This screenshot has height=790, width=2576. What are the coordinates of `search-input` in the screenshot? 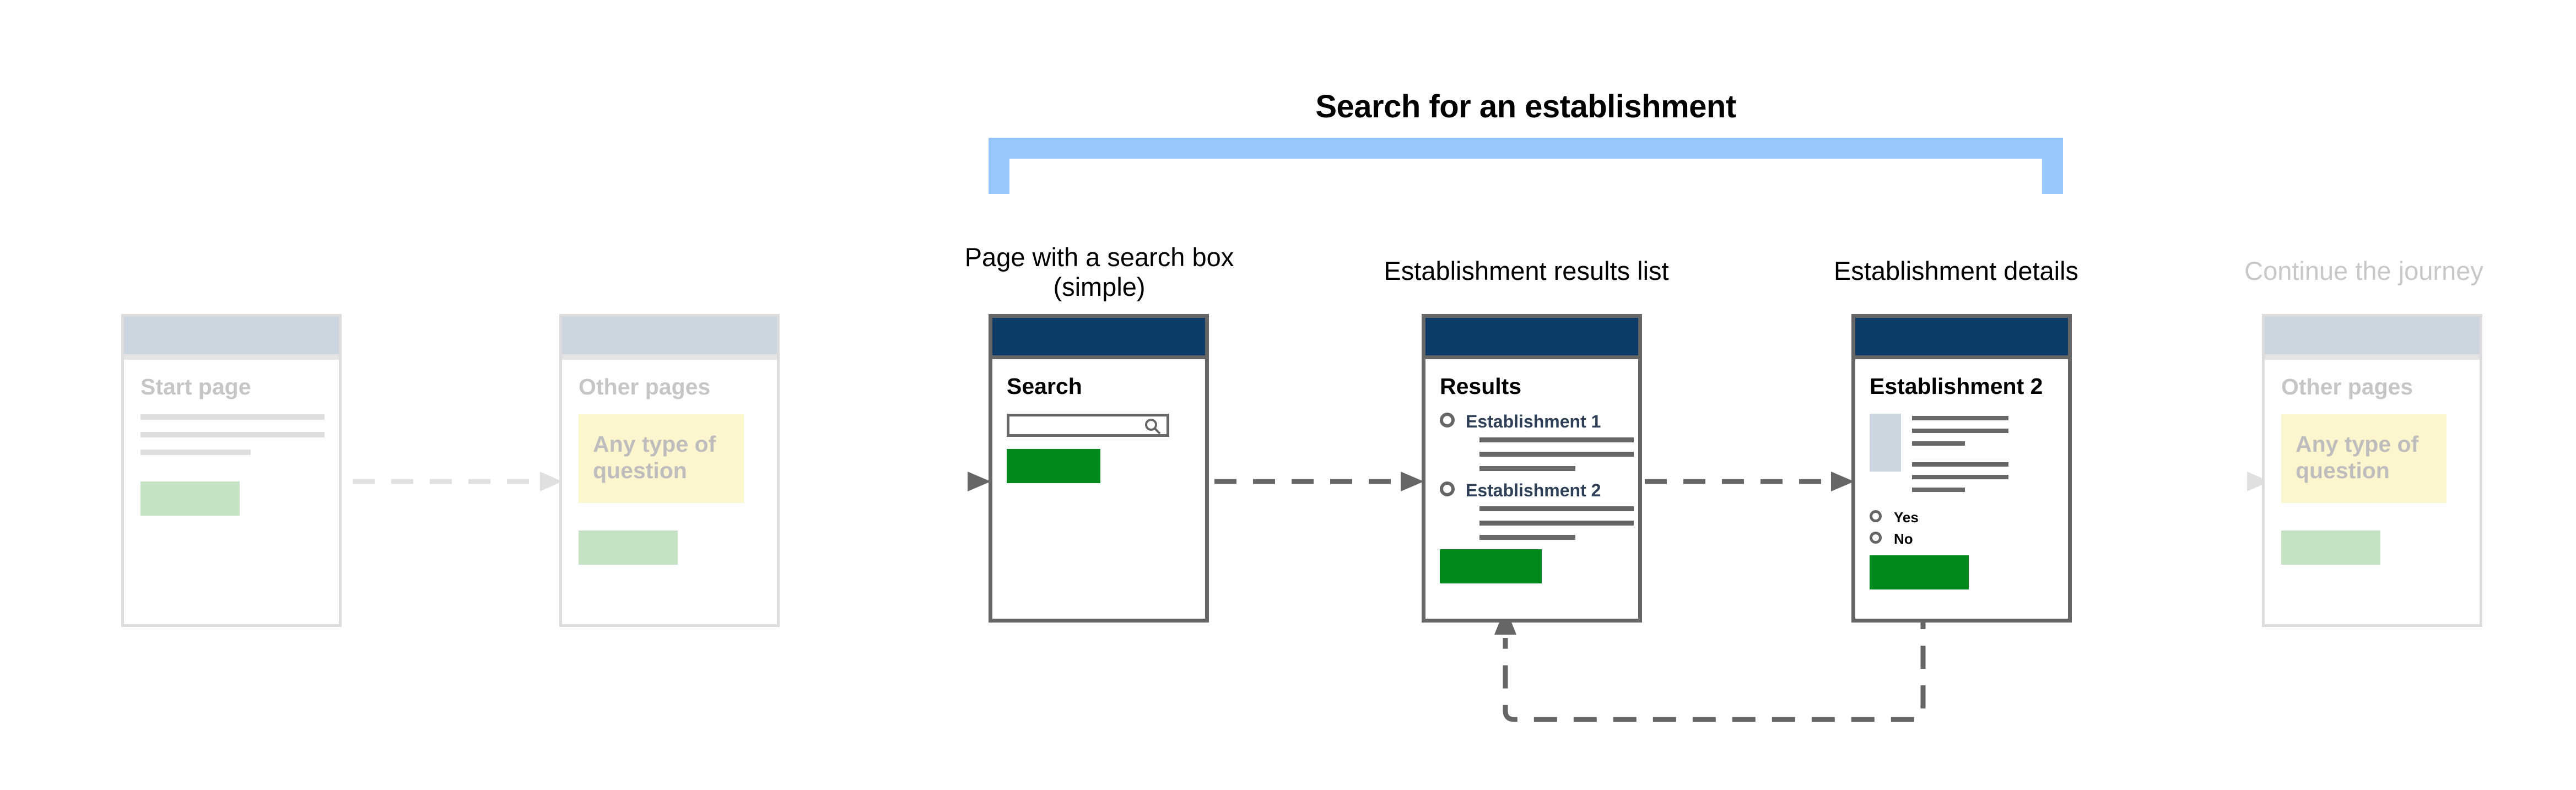 It's located at (1088, 425).